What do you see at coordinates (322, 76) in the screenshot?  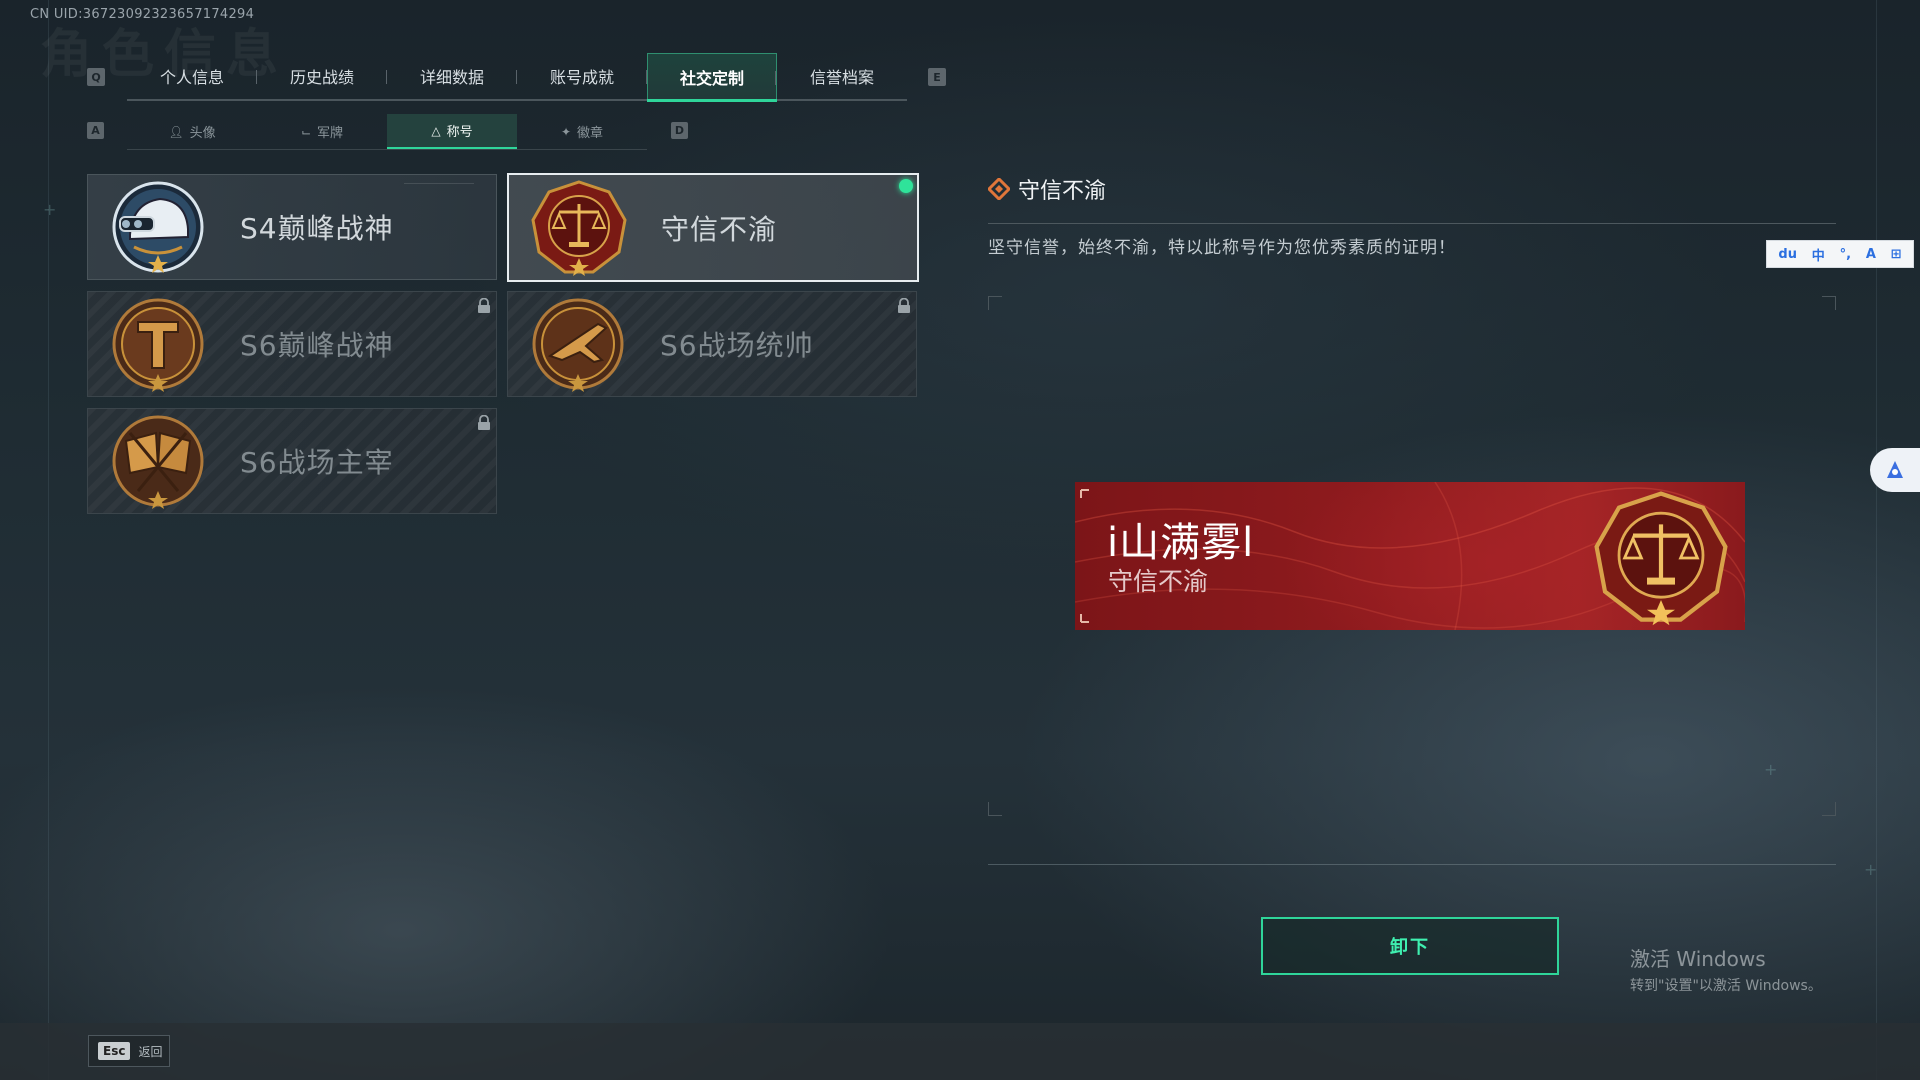 I see `tab-match-history: 历史战绩` at bounding box center [322, 76].